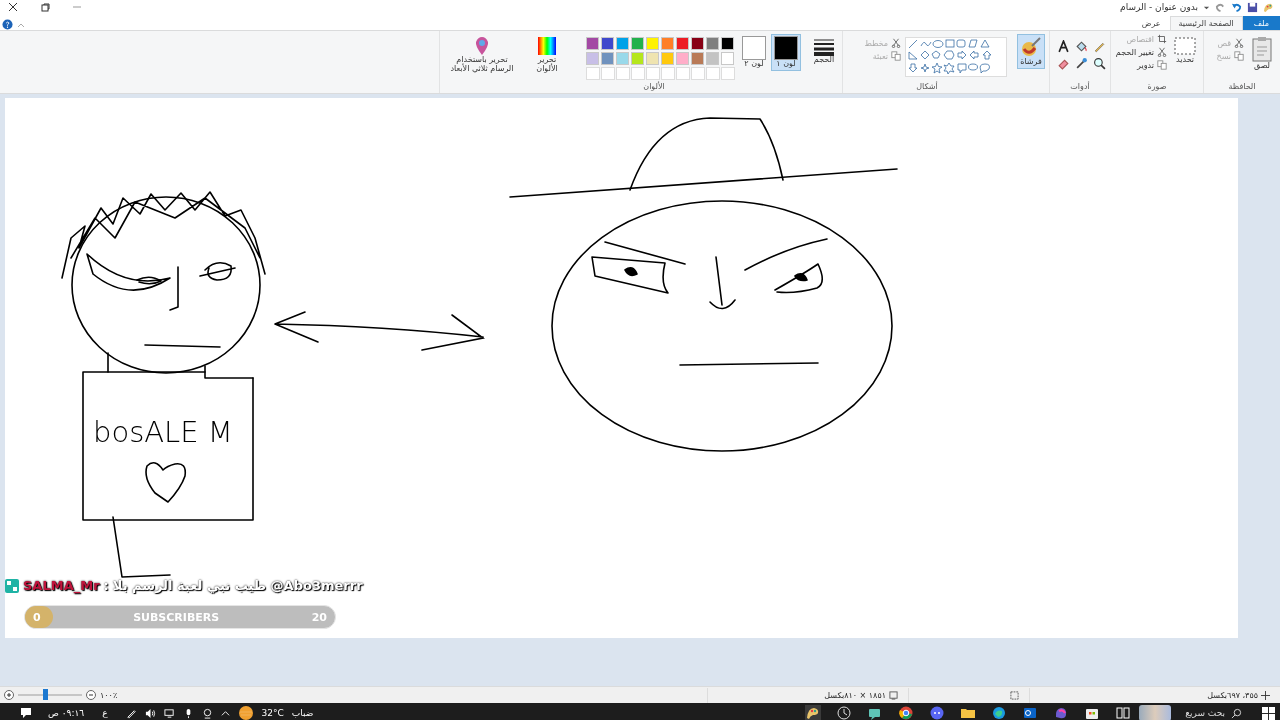  Describe the element at coordinates (1185, 46) in the screenshot. I see `dashed-rectangle-icon` at that location.